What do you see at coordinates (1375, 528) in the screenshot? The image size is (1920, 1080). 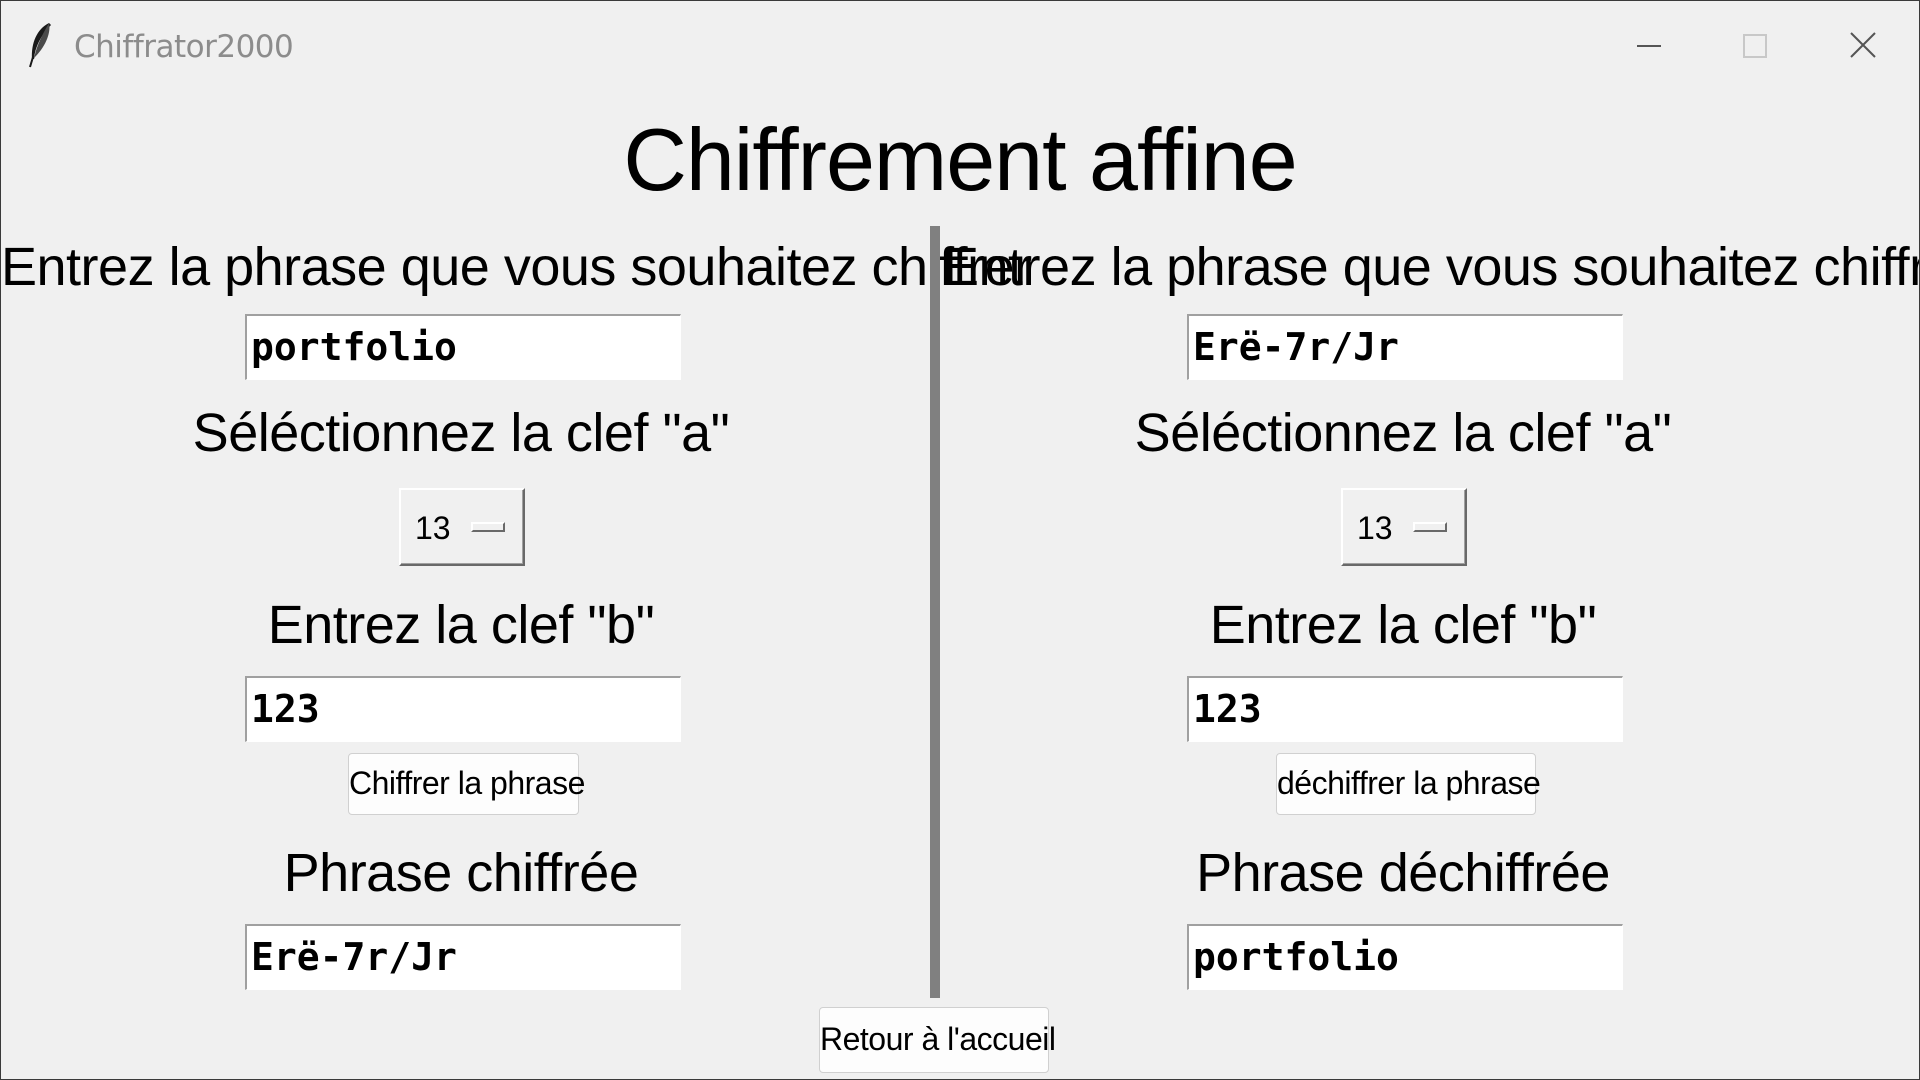 I see `decrypt-key-a-value: 13` at bounding box center [1375, 528].